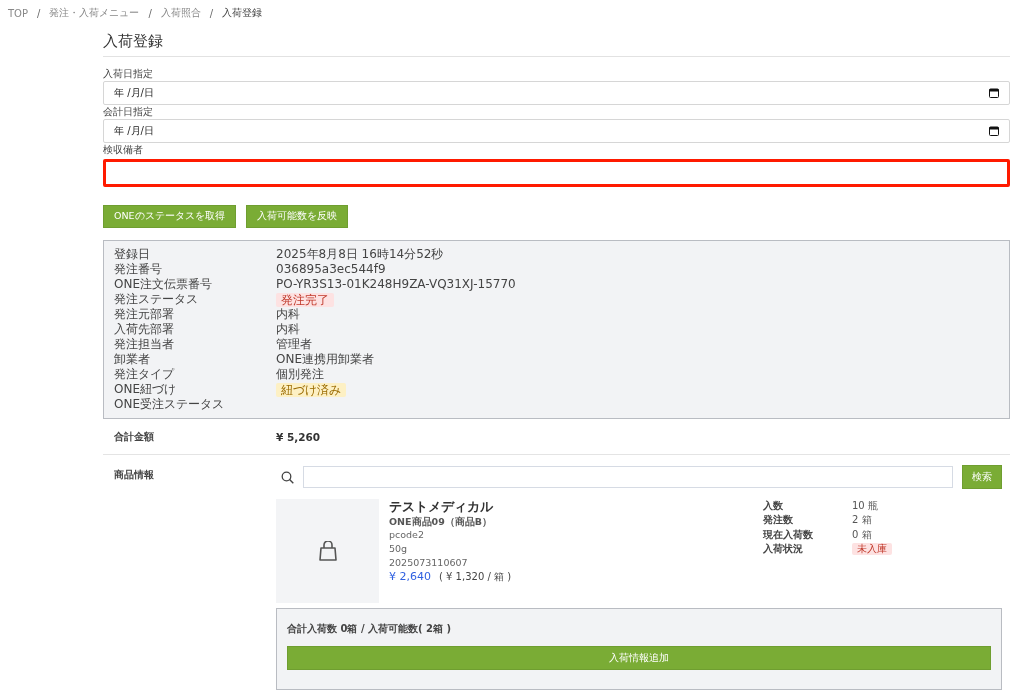 The image size is (1024, 697). I want to click on total-value: ¥ 5,260, so click(298, 436).